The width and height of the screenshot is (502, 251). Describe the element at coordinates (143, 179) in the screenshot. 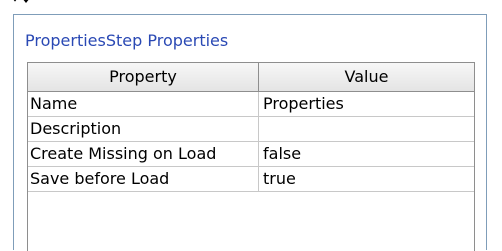

I see `property-name-cell: Save before Load` at that location.